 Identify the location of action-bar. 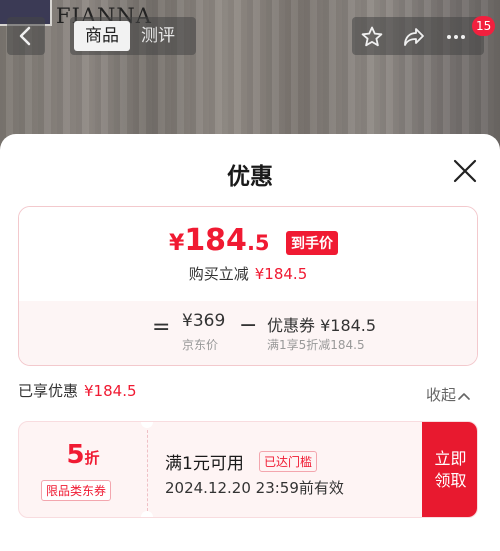
(418, 36).